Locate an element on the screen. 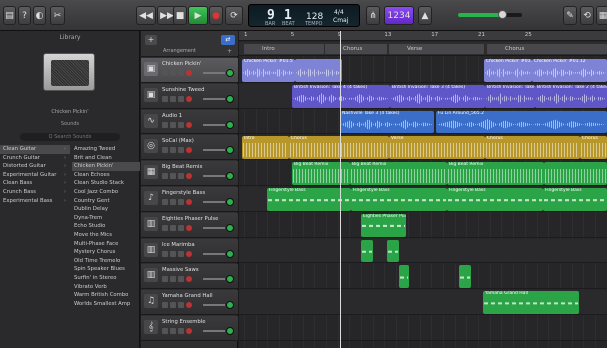 The height and width of the screenshot is (348, 607). arrangement-marker: Verse is located at coordinates (436, 49).